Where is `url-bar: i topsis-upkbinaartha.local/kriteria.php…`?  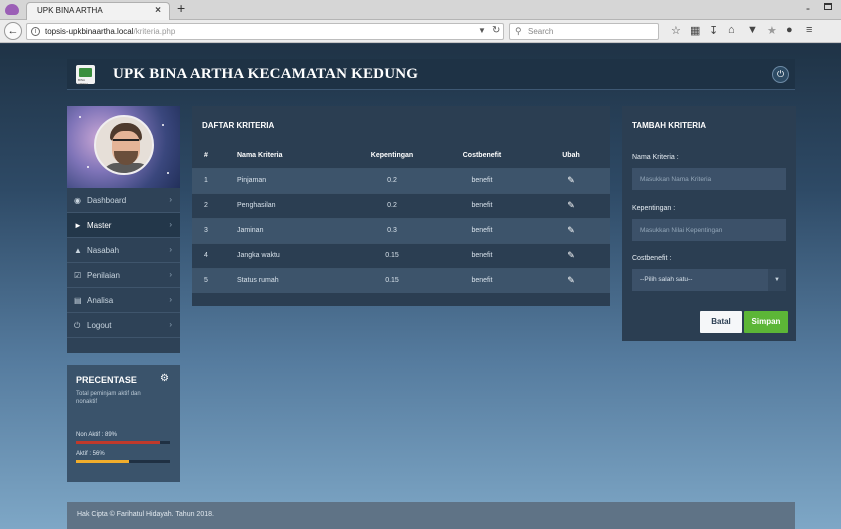 url-bar: i topsis-upkbinaartha.local/kriteria.php… is located at coordinates (265, 31).